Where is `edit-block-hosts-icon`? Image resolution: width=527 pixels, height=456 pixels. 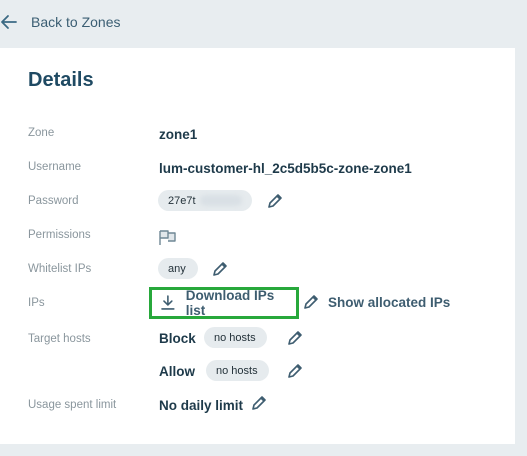 edit-block-hosts-icon is located at coordinates (295, 338).